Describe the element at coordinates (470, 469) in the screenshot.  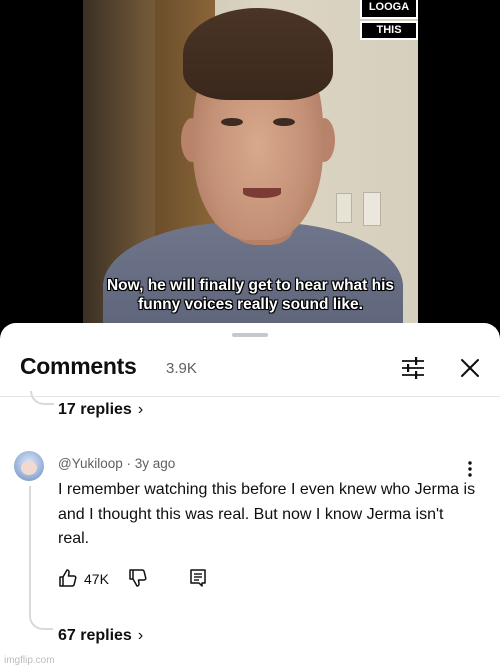
I see `more-vert-icon` at that location.